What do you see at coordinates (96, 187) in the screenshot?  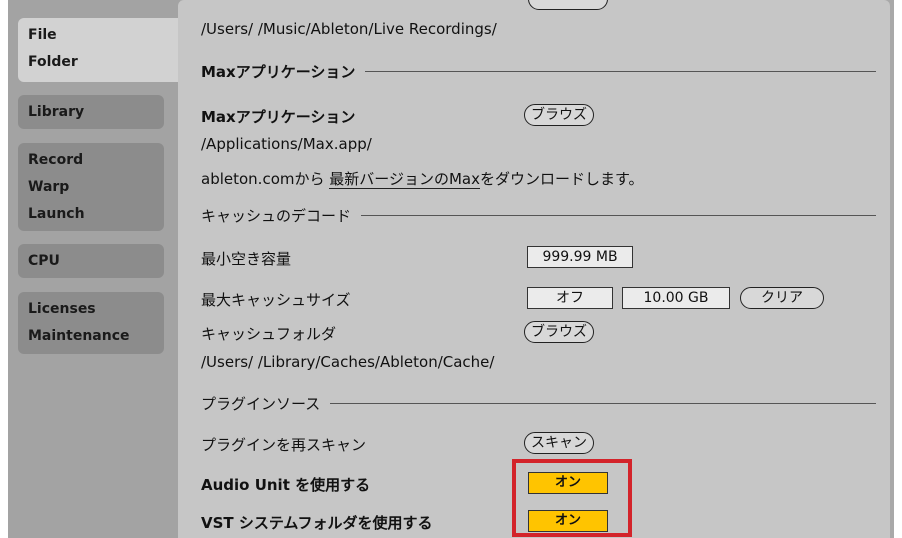 I see `sidebar-item-warp: Warp` at bounding box center [96, 187].